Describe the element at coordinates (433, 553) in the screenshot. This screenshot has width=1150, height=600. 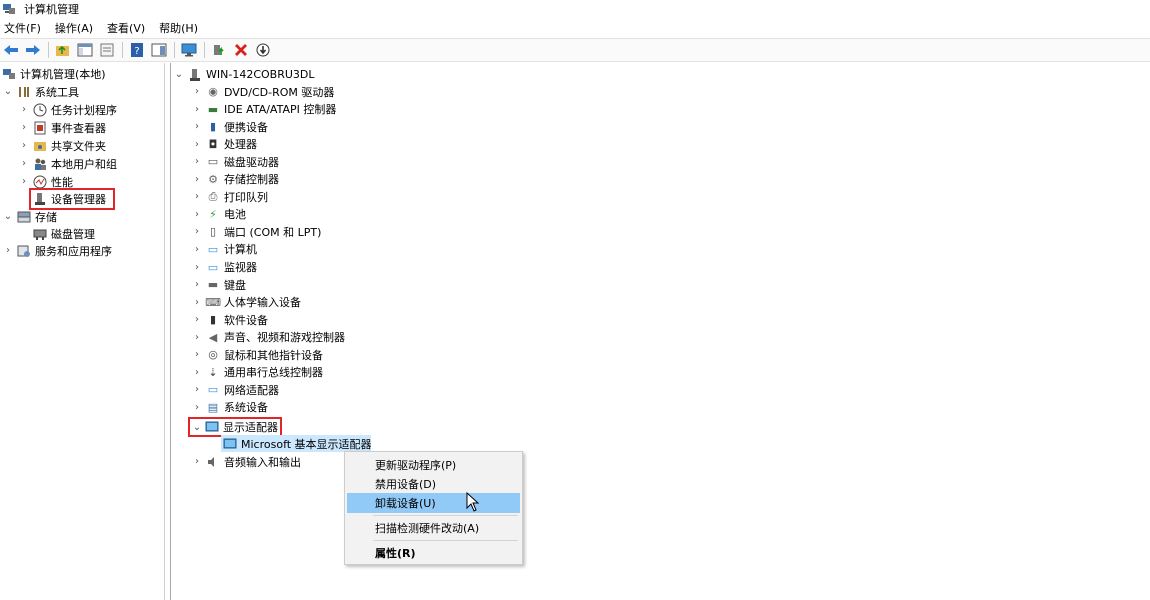
I see `menu-item-properties: 属性(R)` at that location.